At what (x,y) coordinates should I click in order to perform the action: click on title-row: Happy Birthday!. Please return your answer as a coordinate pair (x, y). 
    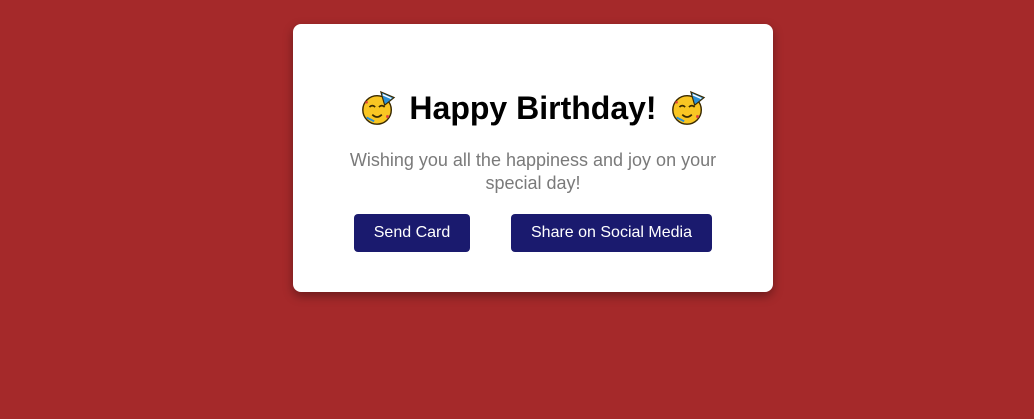
    Looking at the image, I should click on (533, 108).